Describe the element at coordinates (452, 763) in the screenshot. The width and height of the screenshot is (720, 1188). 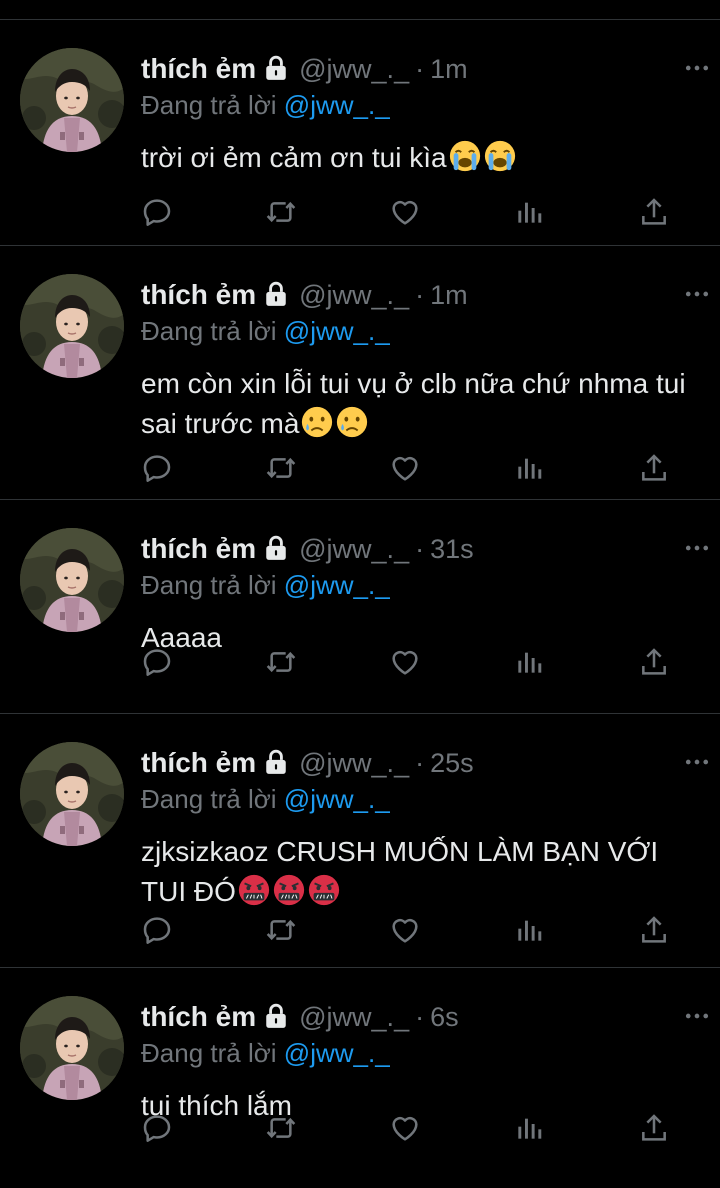
I see `timestamp: 25s` at that location.